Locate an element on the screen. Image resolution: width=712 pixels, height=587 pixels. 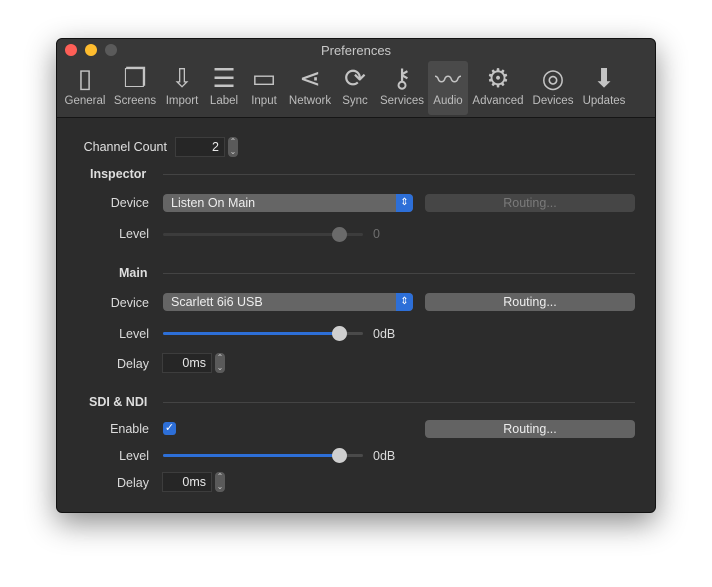
toolbar-item-input: ▭ Input is located at coordinates (264, 88).